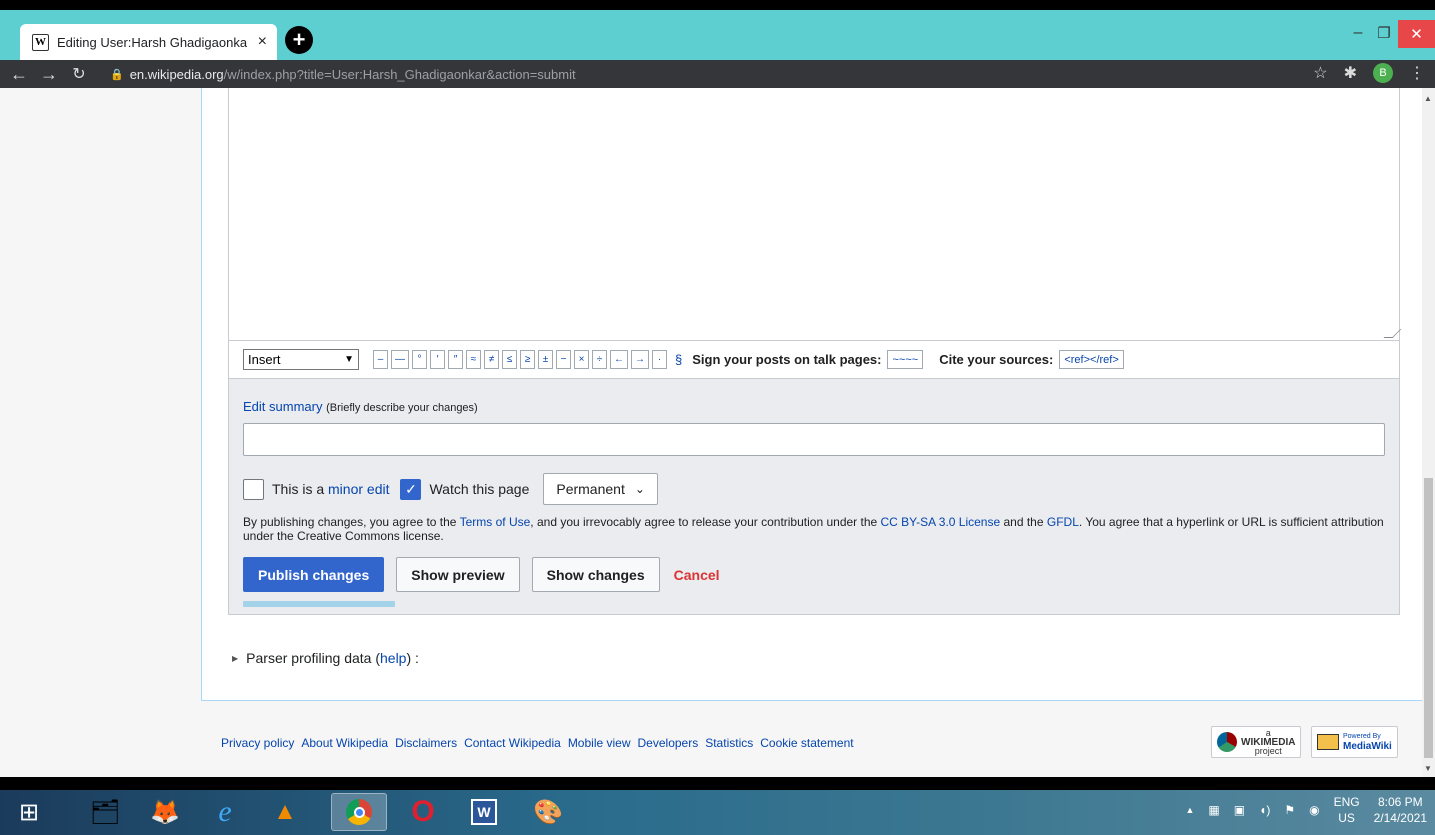  What do you see at coordinates (1428, 618) in the screenshot?
I see `scrollbar-thumb` at bounding box center [1428, 618].